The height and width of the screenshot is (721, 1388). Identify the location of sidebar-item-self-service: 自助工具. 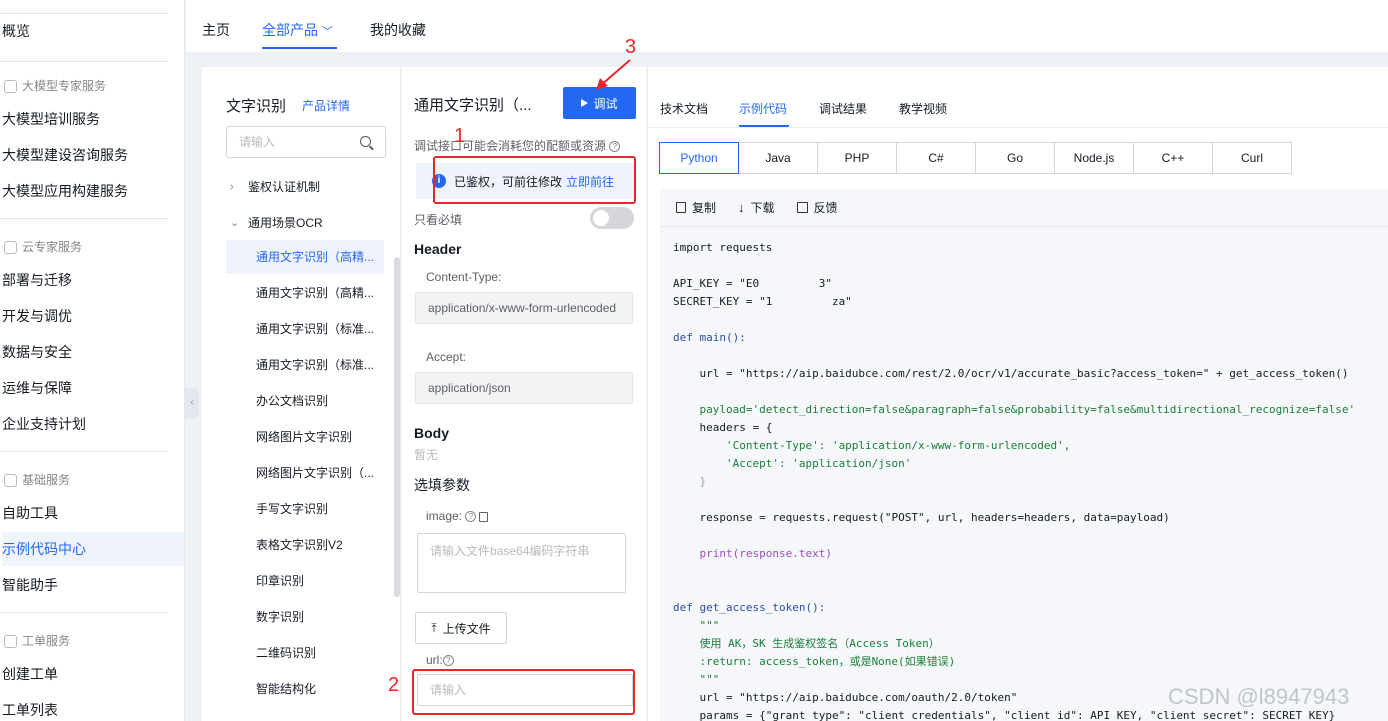
(93, 513).